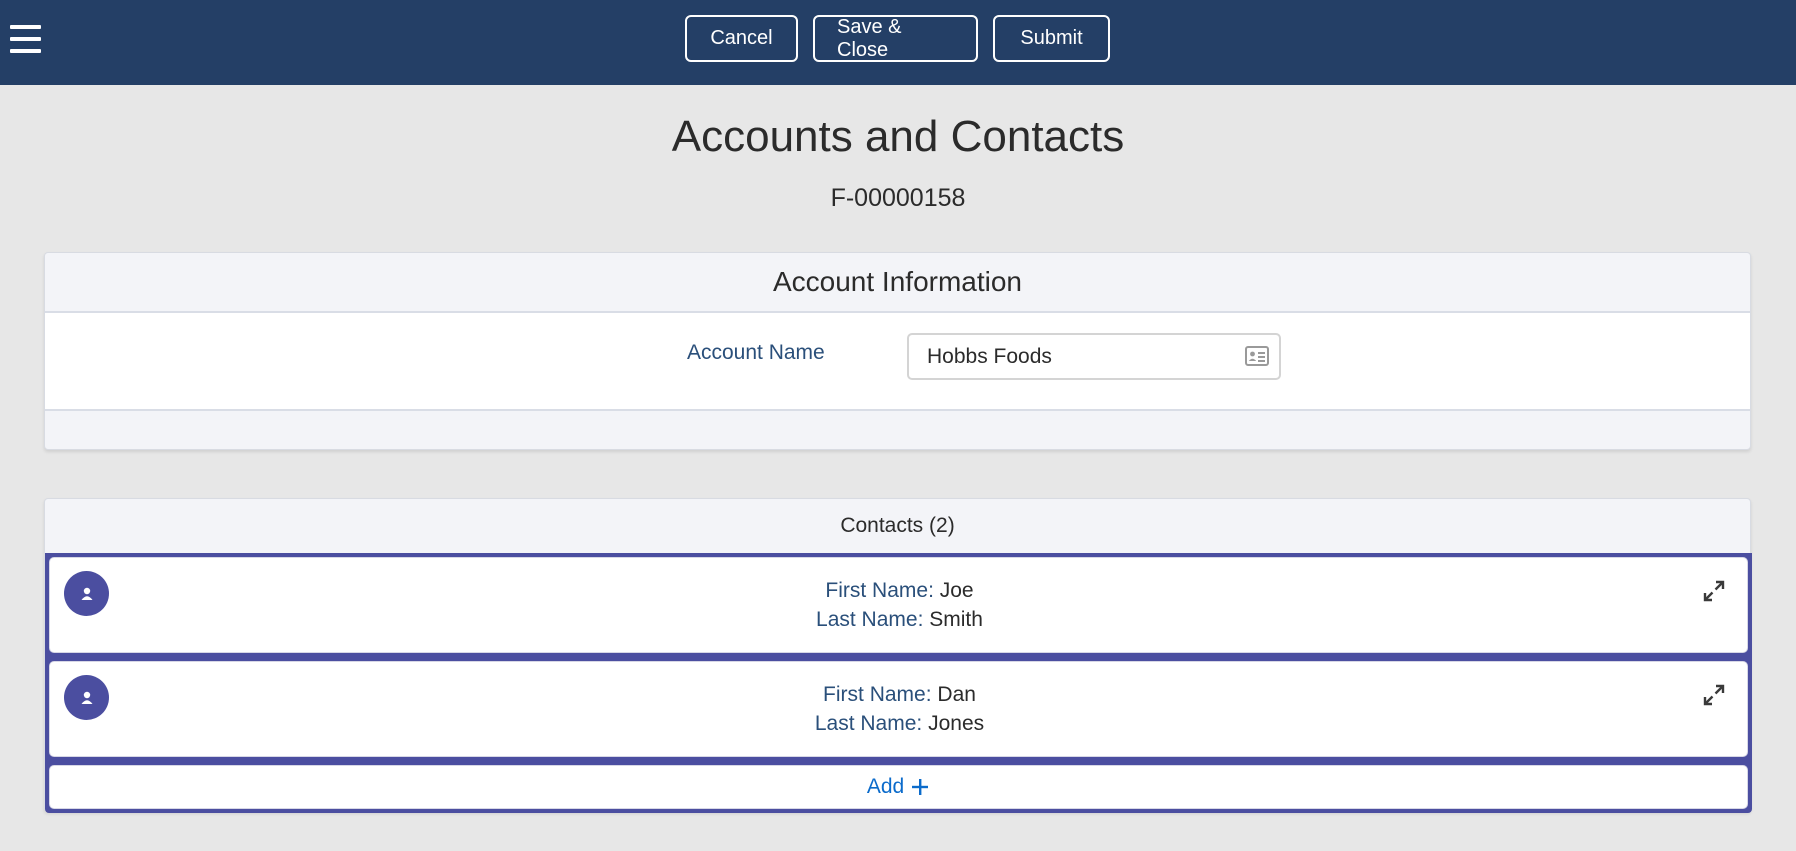  I want to click on toolbar-actions: Cancel Save & Close Submit, so click(897, 38).